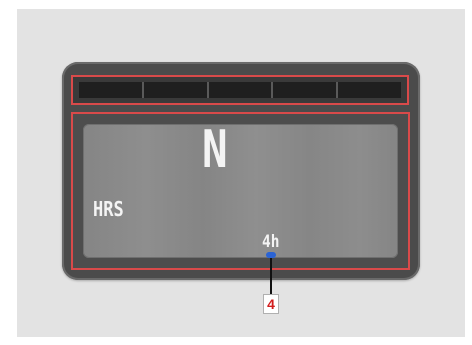 The width and height of the screenshot is (472, 345). I want to click on callout-leader-line, so click(271, 273).